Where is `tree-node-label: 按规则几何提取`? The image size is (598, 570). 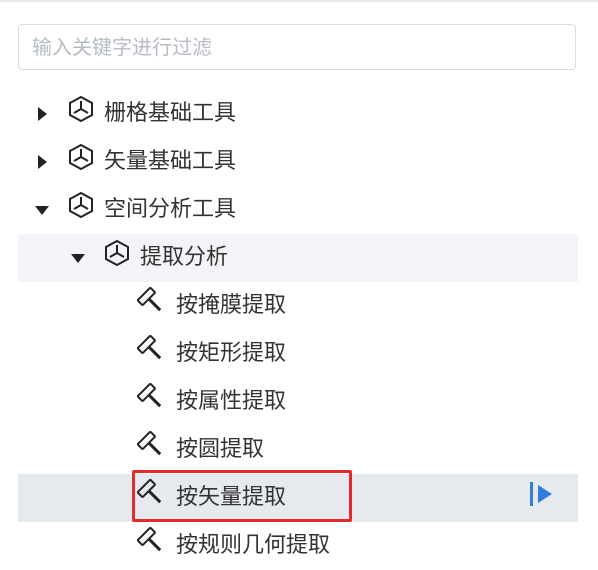 tree-node-label: 按规则几何提取 is located at coordinates (253, 545).